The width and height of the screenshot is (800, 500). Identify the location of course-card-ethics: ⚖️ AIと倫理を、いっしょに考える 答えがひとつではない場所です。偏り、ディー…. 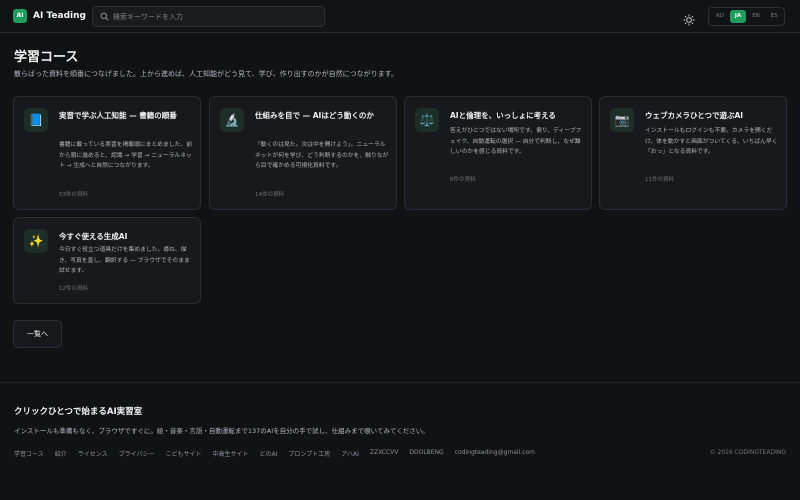
(498, 153).